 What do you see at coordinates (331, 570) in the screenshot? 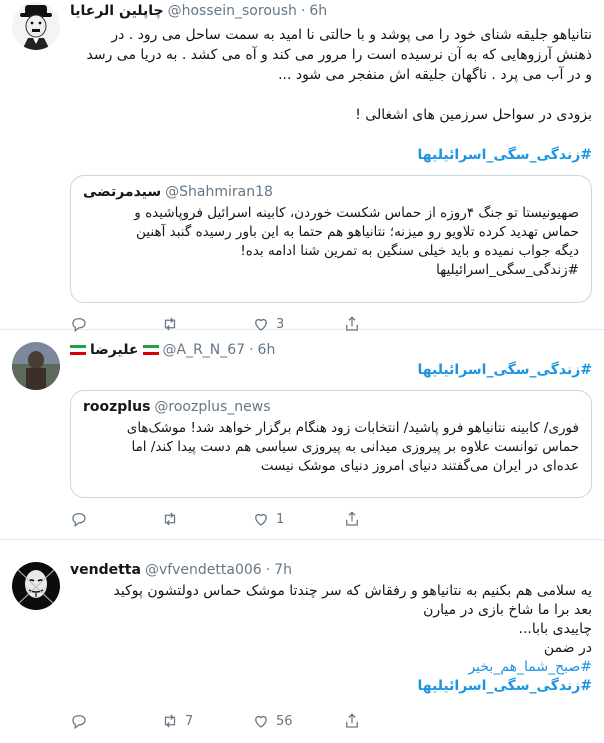
I see `tweet-header: vendetta @vfvendetta006 · 7h` at bounding box center [331, 570].